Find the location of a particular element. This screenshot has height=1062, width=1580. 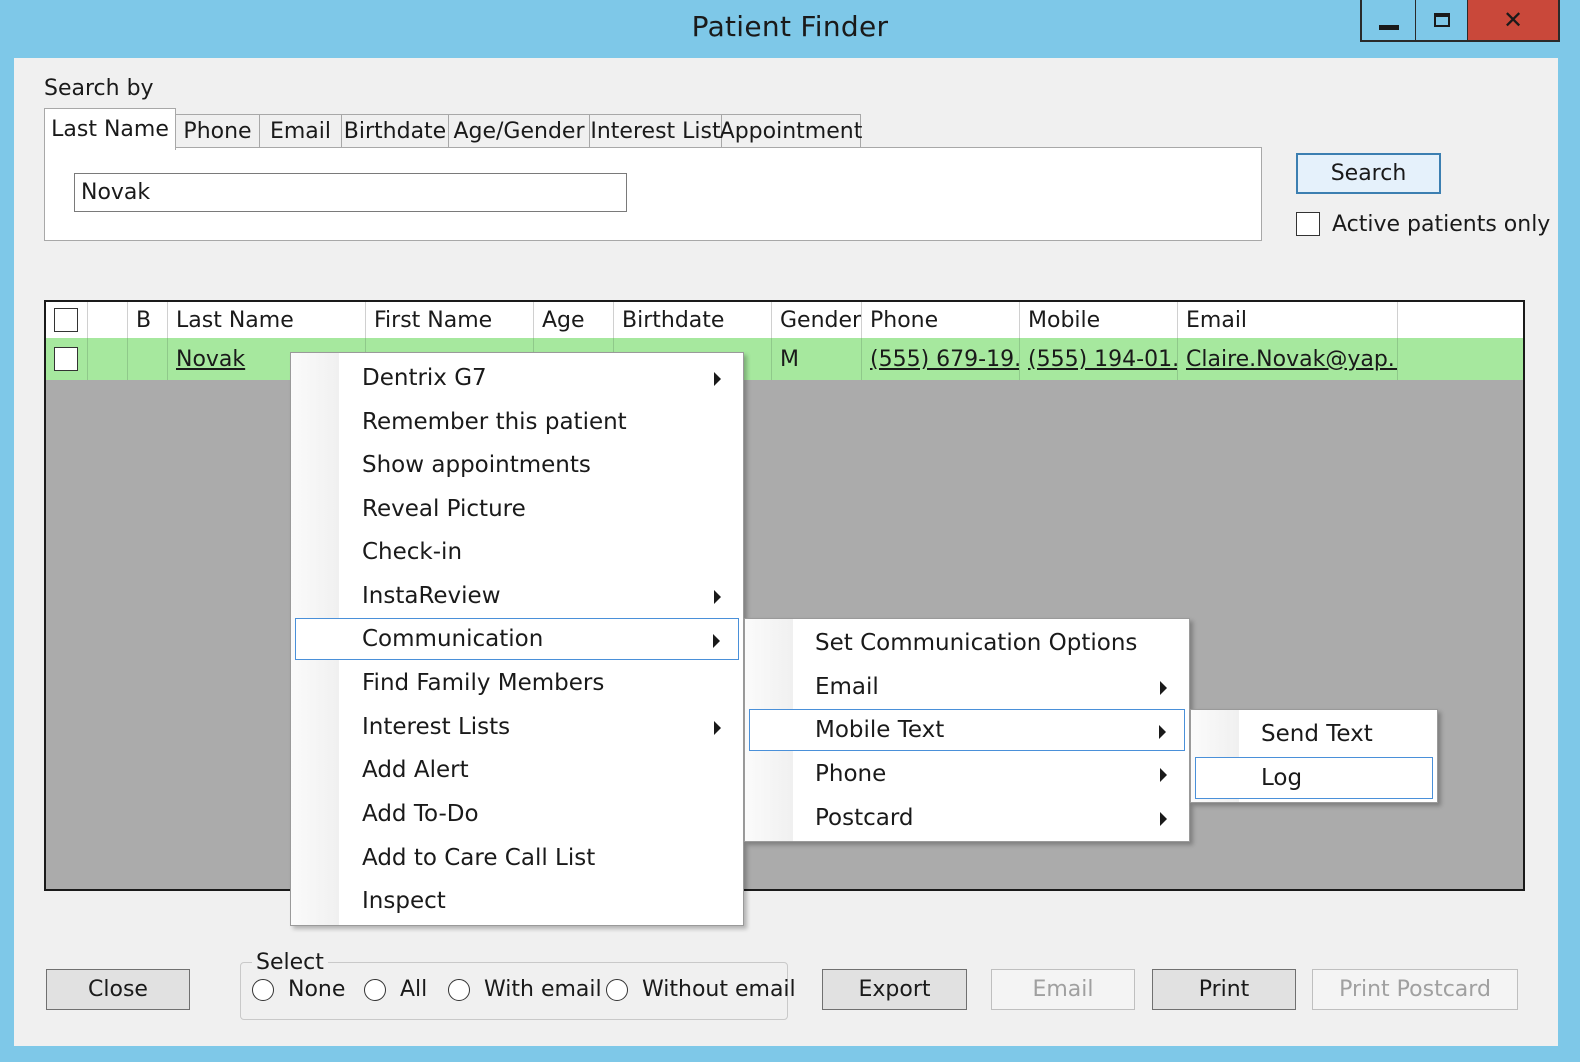

menu-item-label: Inspect is located at coordinates (404, 901).